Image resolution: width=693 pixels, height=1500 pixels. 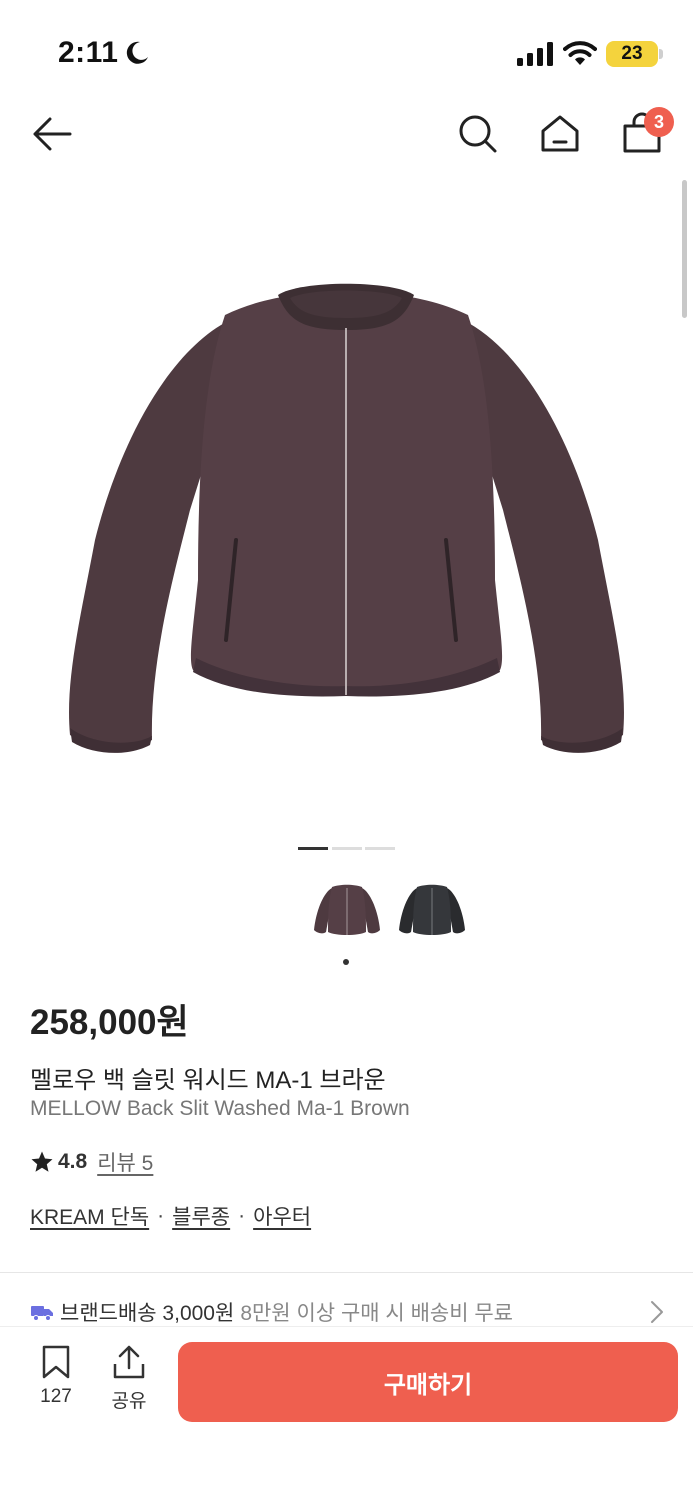 I want to click on battery-level: 23, so click(x=632, y=53).